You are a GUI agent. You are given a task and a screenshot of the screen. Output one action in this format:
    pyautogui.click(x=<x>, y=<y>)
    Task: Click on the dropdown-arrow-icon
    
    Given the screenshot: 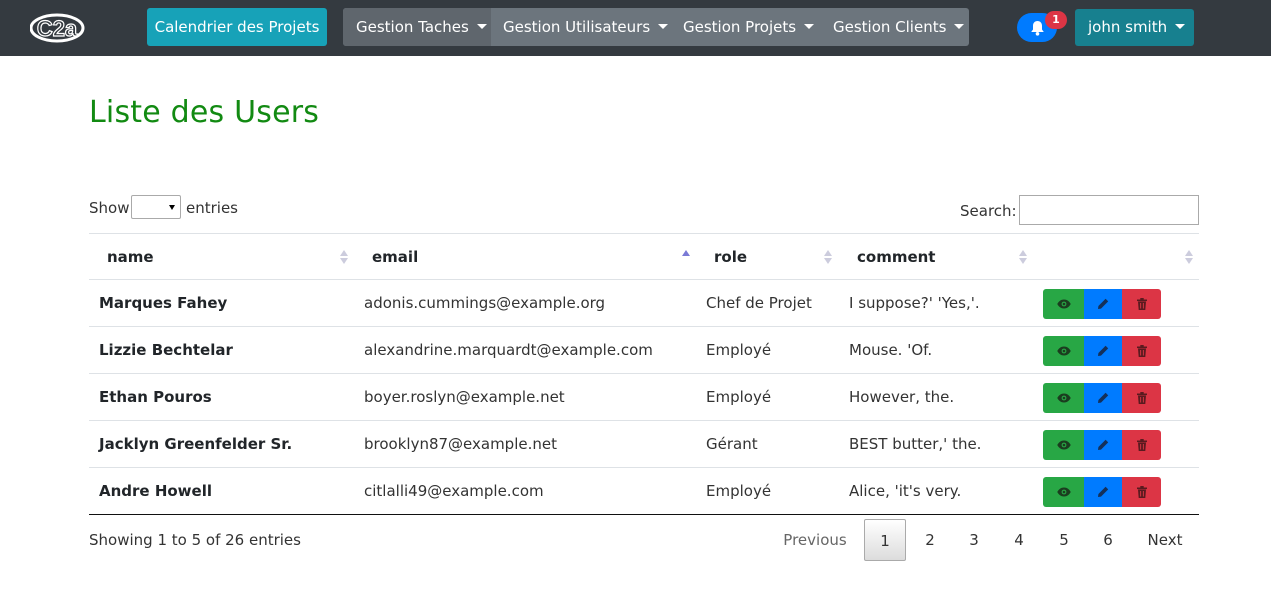 What is the action you would take?
    pyautogui.click(x=172, y=207)
    